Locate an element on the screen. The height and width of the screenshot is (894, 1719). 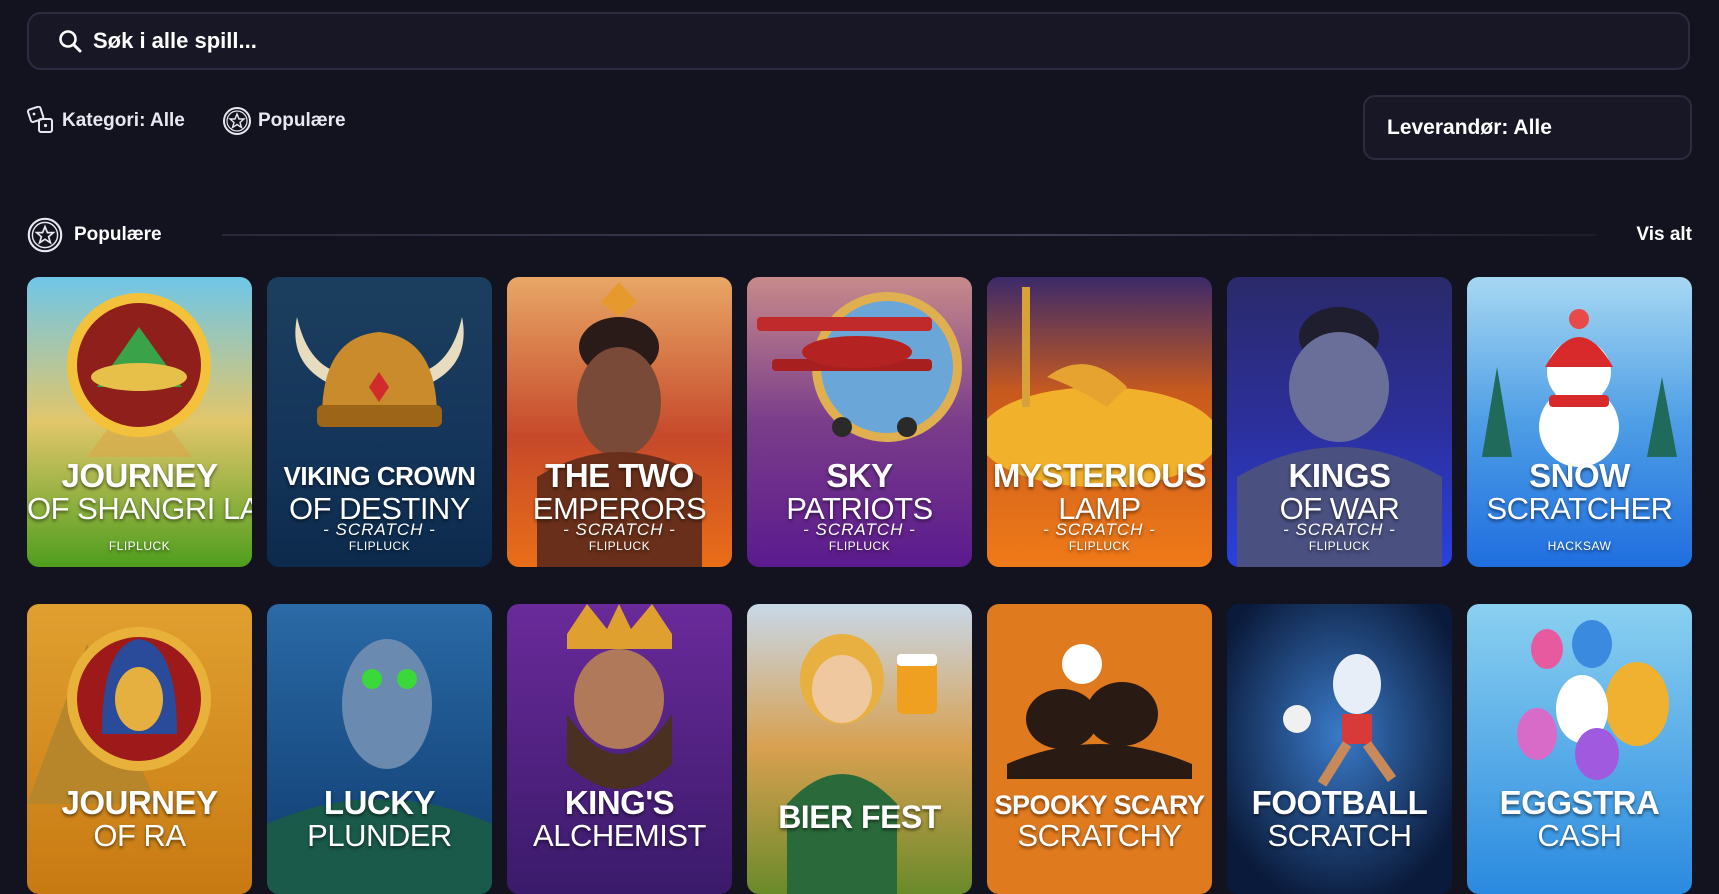
popular-filter: Populære is located at coordinates (284, 121).